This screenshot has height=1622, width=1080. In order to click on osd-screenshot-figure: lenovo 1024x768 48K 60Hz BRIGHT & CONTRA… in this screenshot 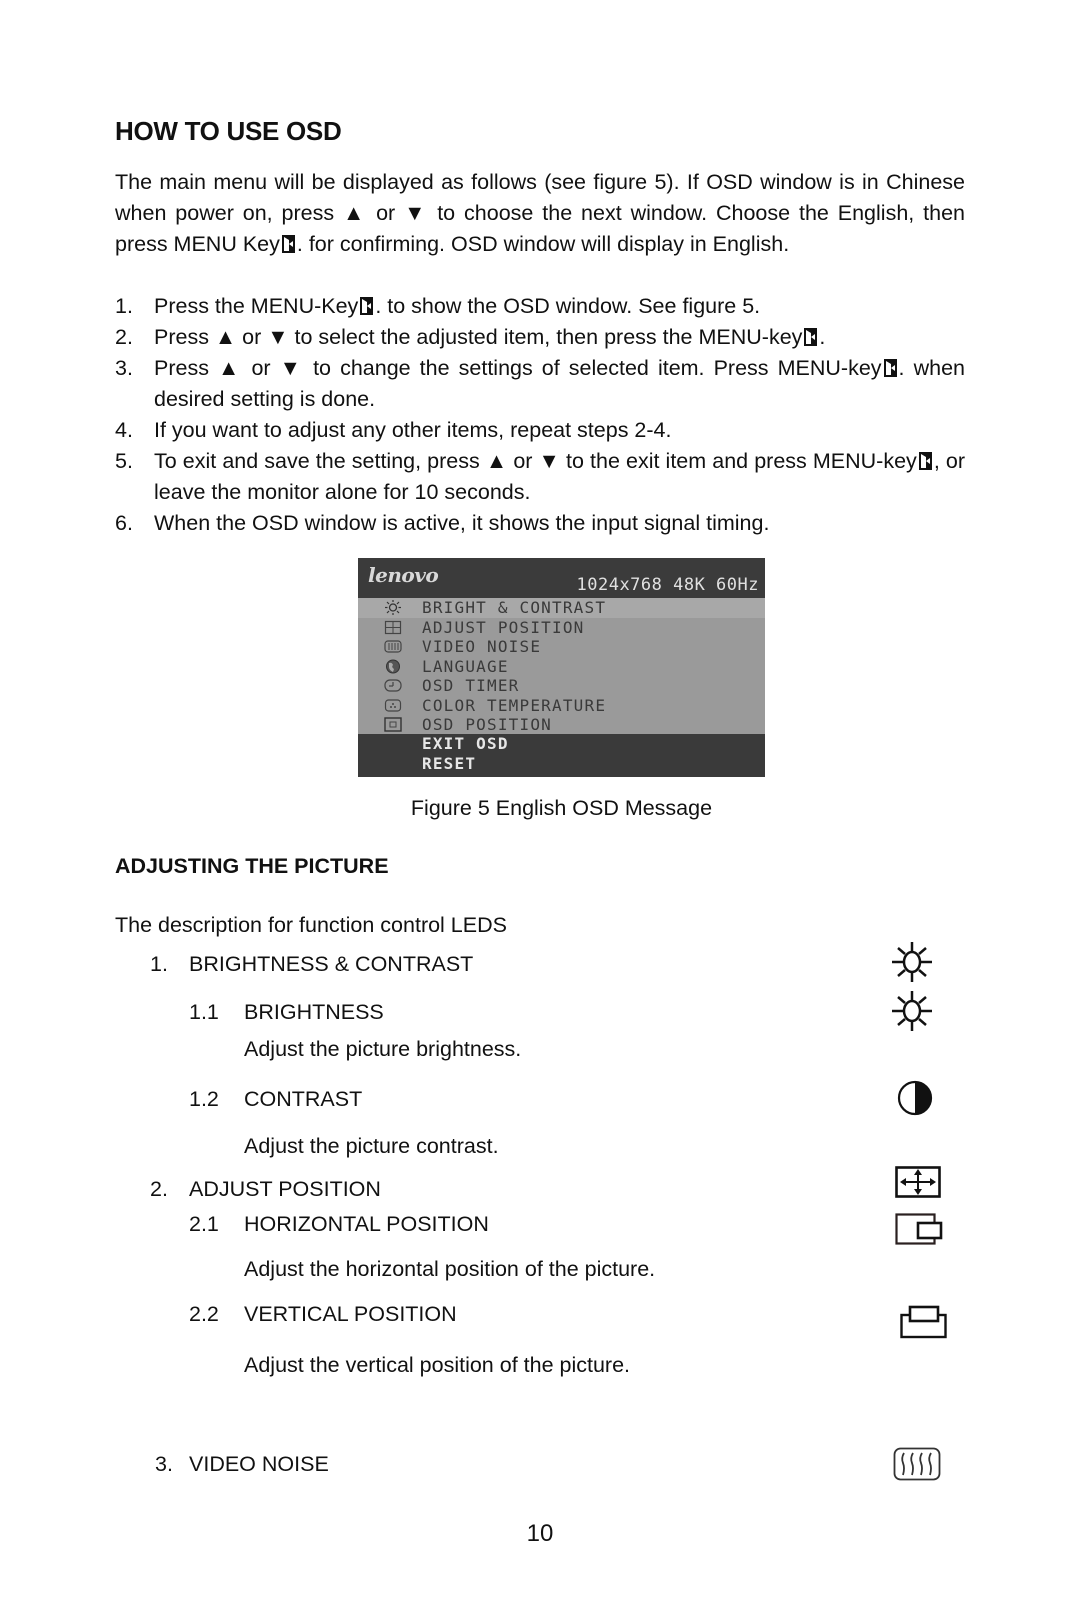, I will do `click(561, 667)`.